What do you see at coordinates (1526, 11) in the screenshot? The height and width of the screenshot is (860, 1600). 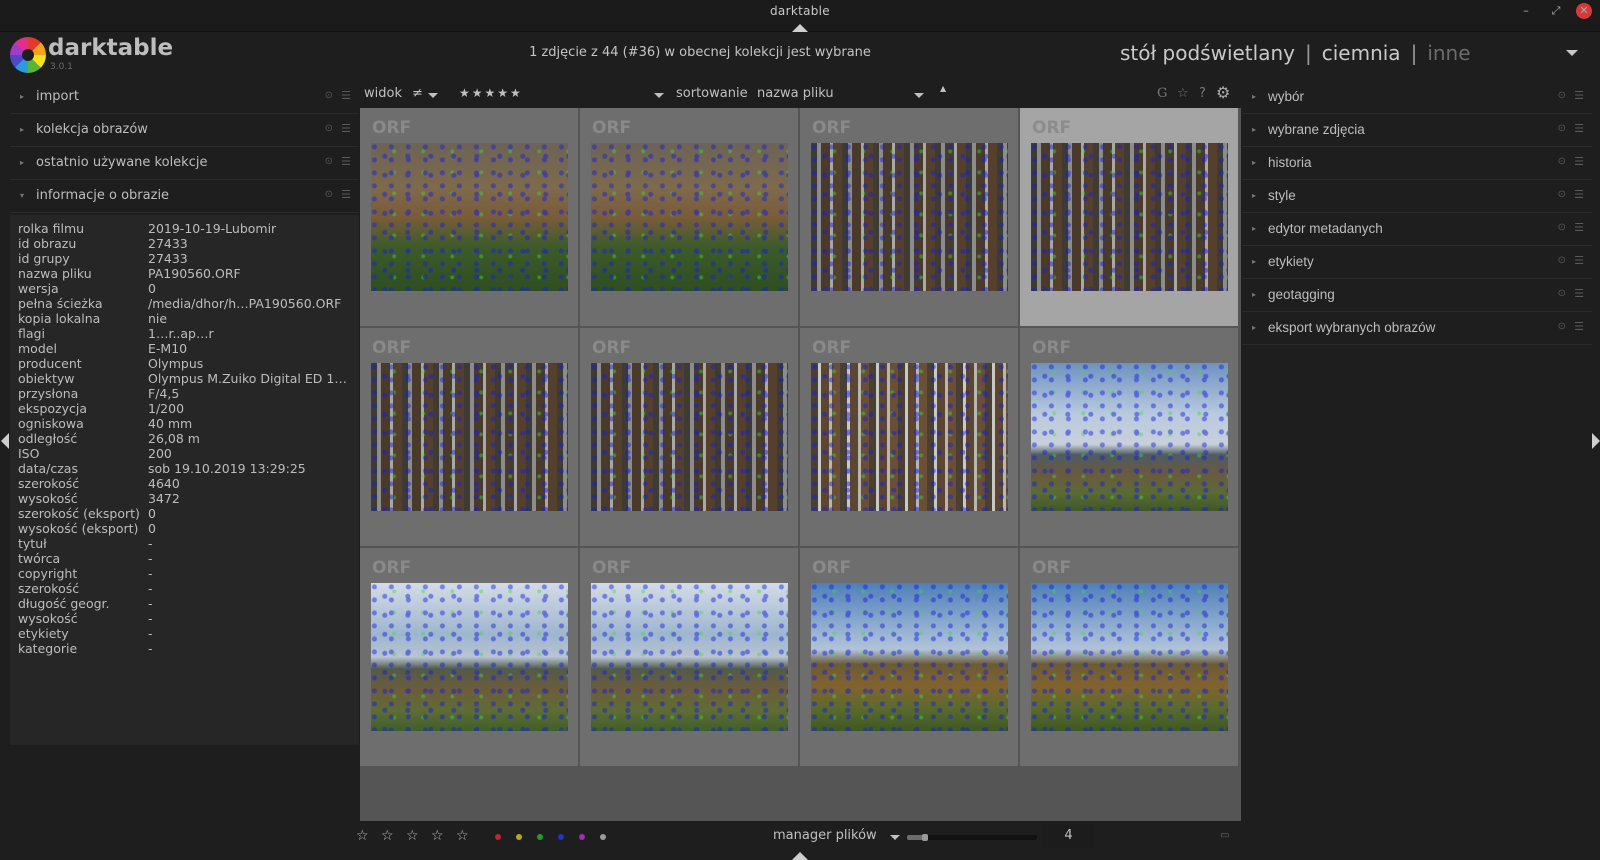 I see `minimize-button: –` at bounding box center [1526, 11].